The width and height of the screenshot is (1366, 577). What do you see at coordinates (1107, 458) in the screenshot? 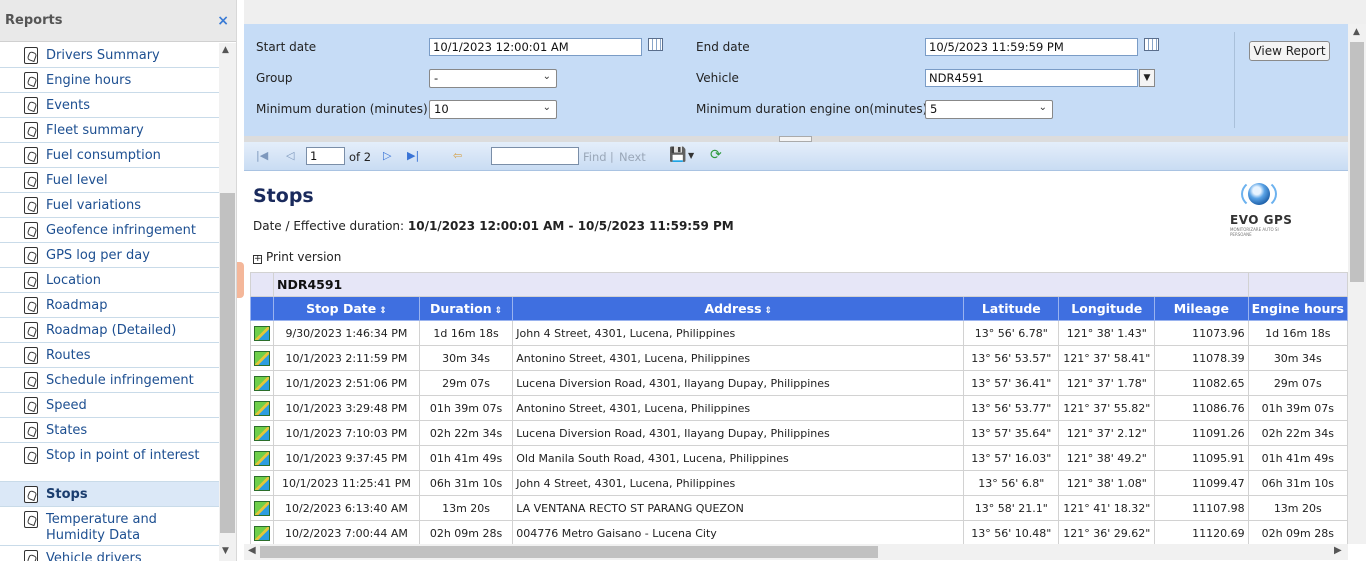
I see `cell-lon: 121° 38' 49.2"` at bounding box center [1107, 458].